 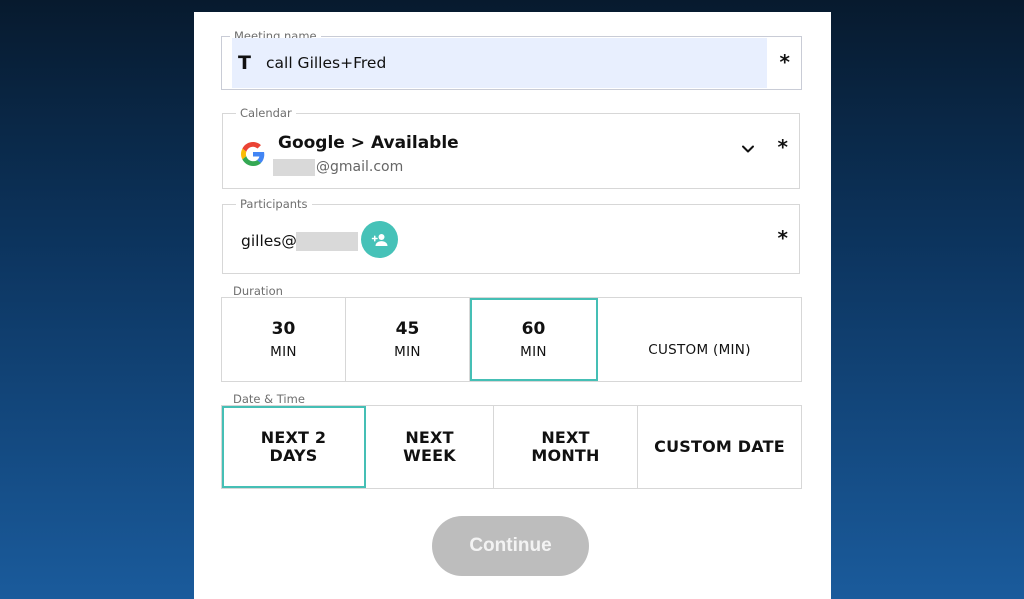 I want to click on date-option-label: NEXT WEEK, so click(x=429, y=446).